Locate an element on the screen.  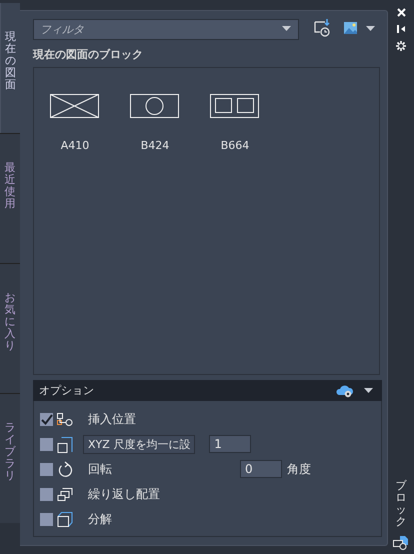
pin-icon is located at coordinates (401, 29).